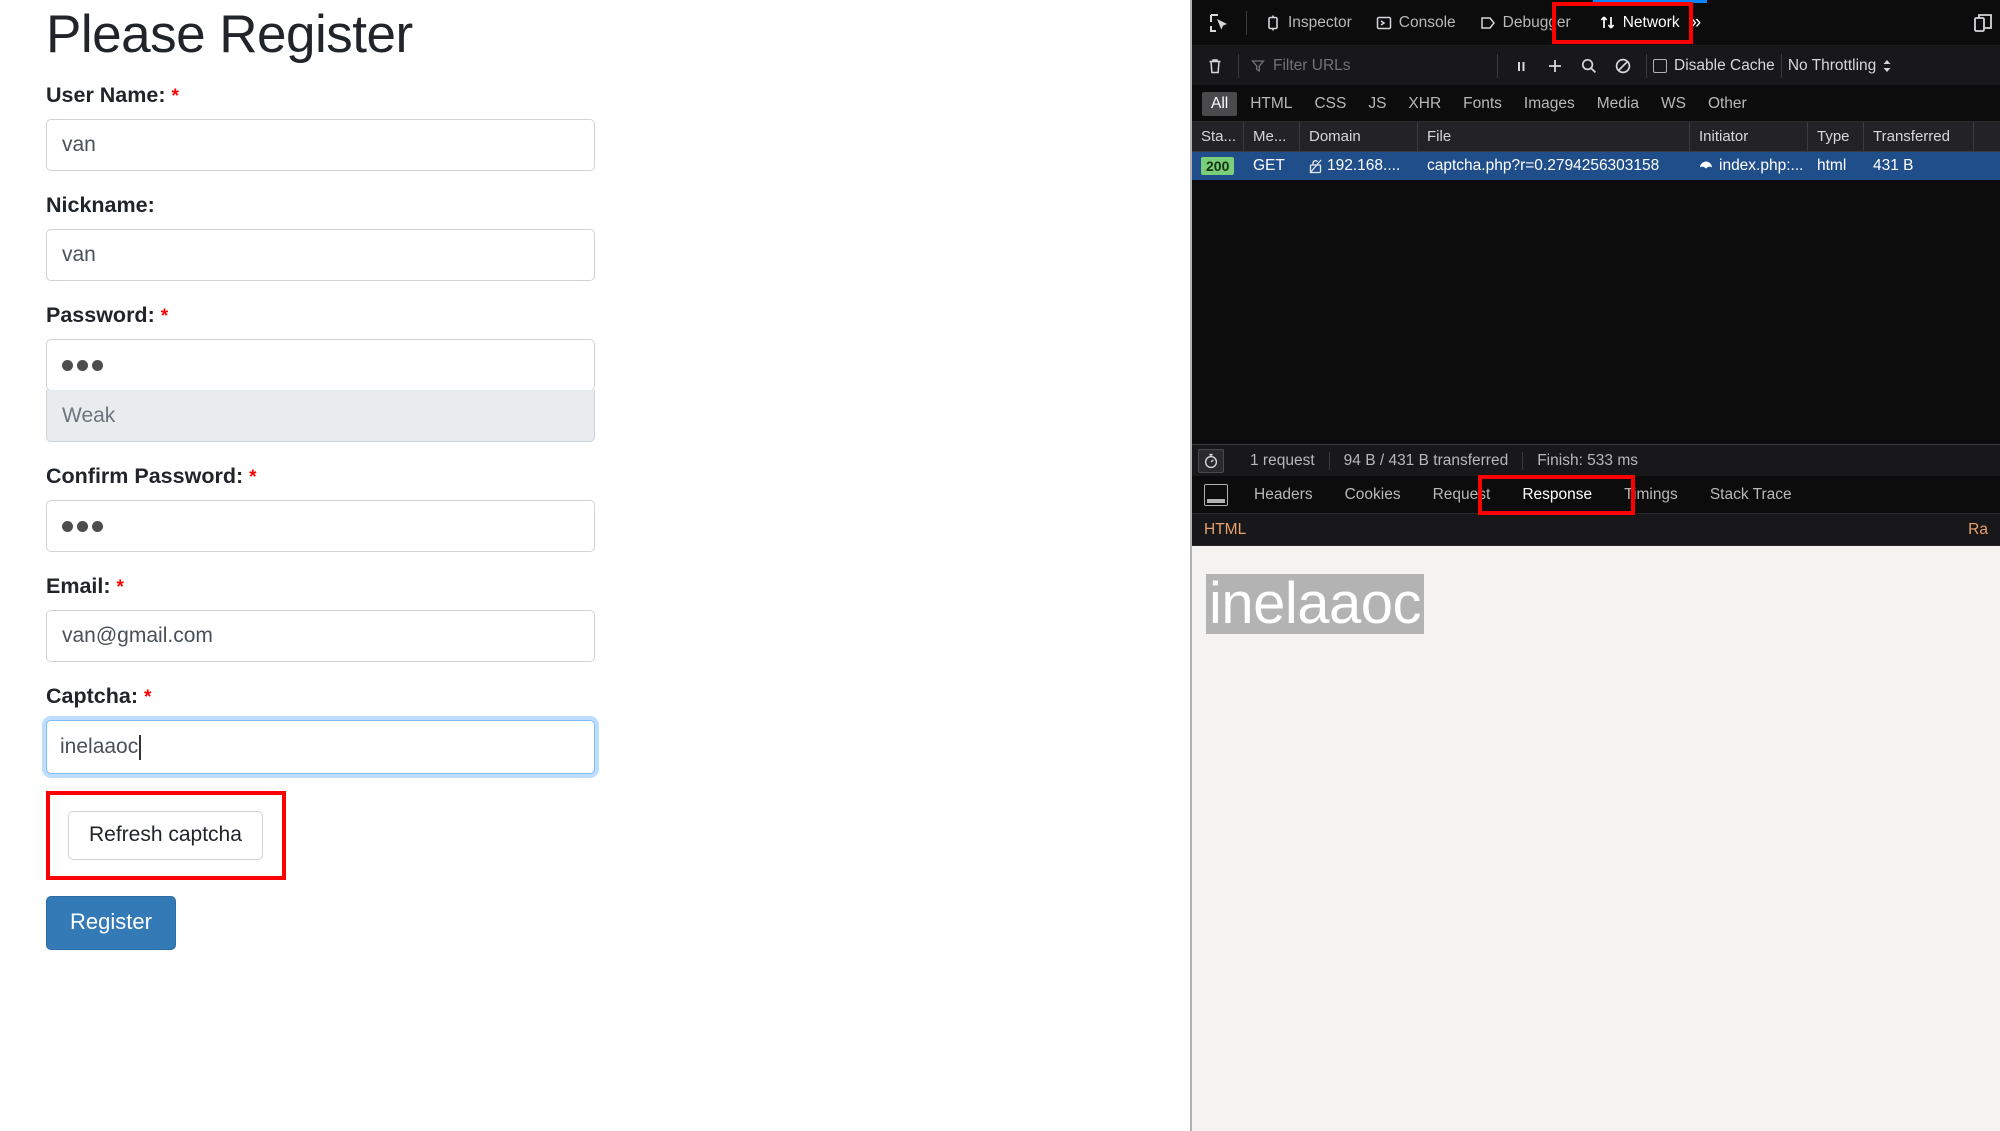 This screenshot has width=2000, height=1131. What do you see at coordinates (1482, 104) in the screenshot?
I see `filter-fonts: Fonts` at bounding box center [1482, 104].